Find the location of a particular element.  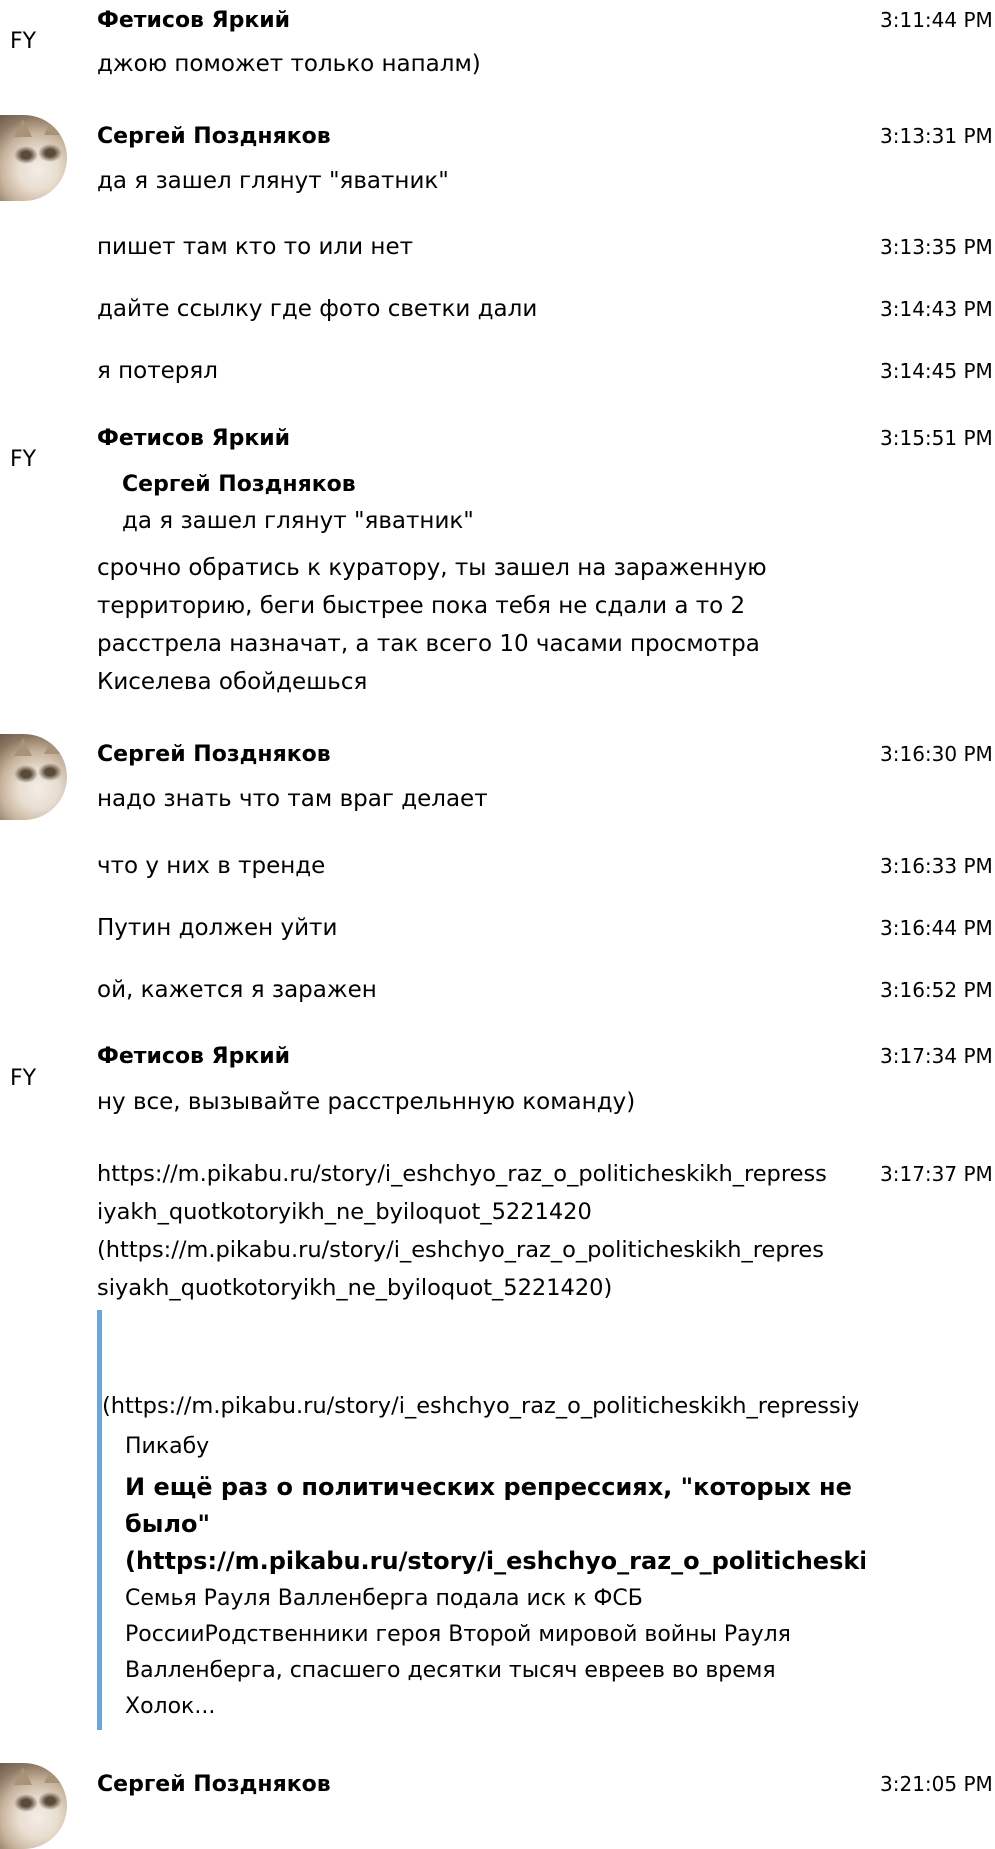

message-timestamp: 3:15:51 PM is located at coordinates (936, 438).